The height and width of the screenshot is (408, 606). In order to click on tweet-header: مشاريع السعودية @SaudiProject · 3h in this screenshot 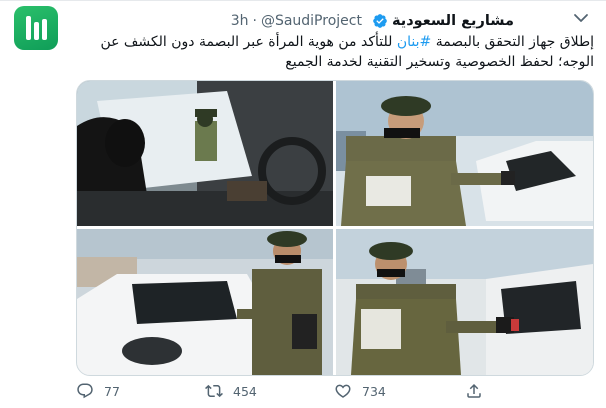, I will do `click(372, 21)`.